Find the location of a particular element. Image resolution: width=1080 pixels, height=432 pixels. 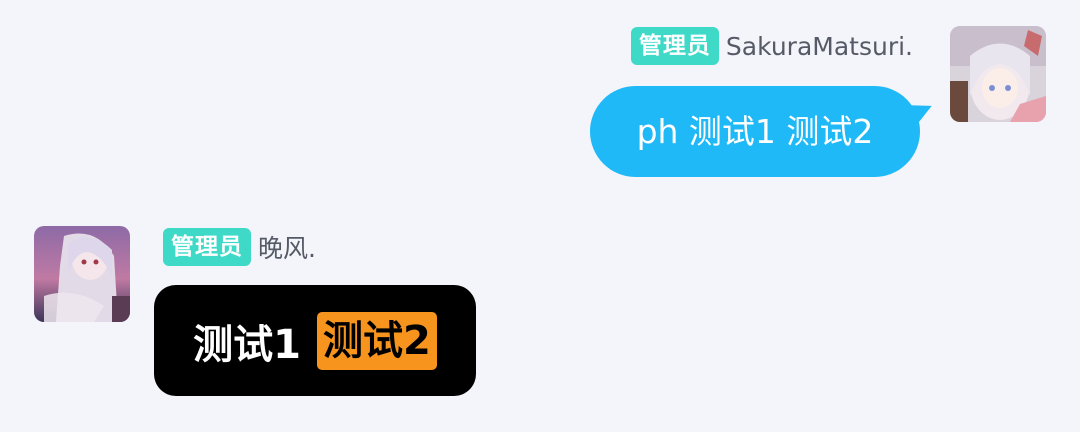

sender-nickname: 晚风. is located at coordinates (287, 247).